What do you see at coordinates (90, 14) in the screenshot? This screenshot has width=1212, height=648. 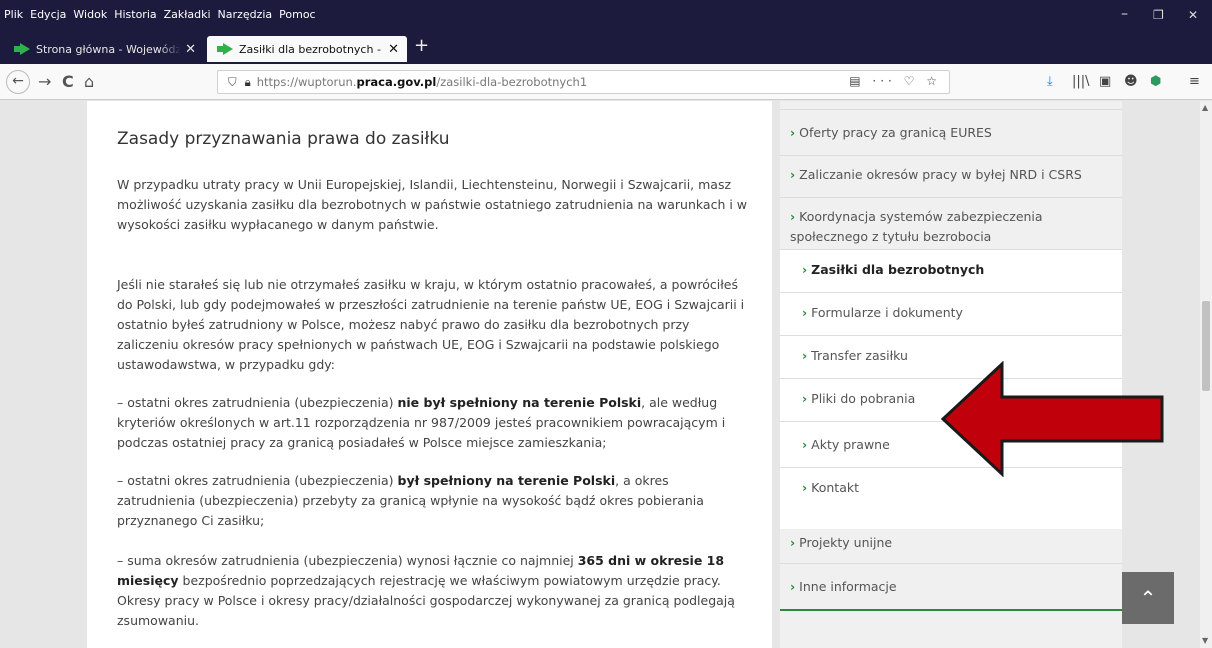 I see `menu-widok: Widok` at bounding box center [90, 14].